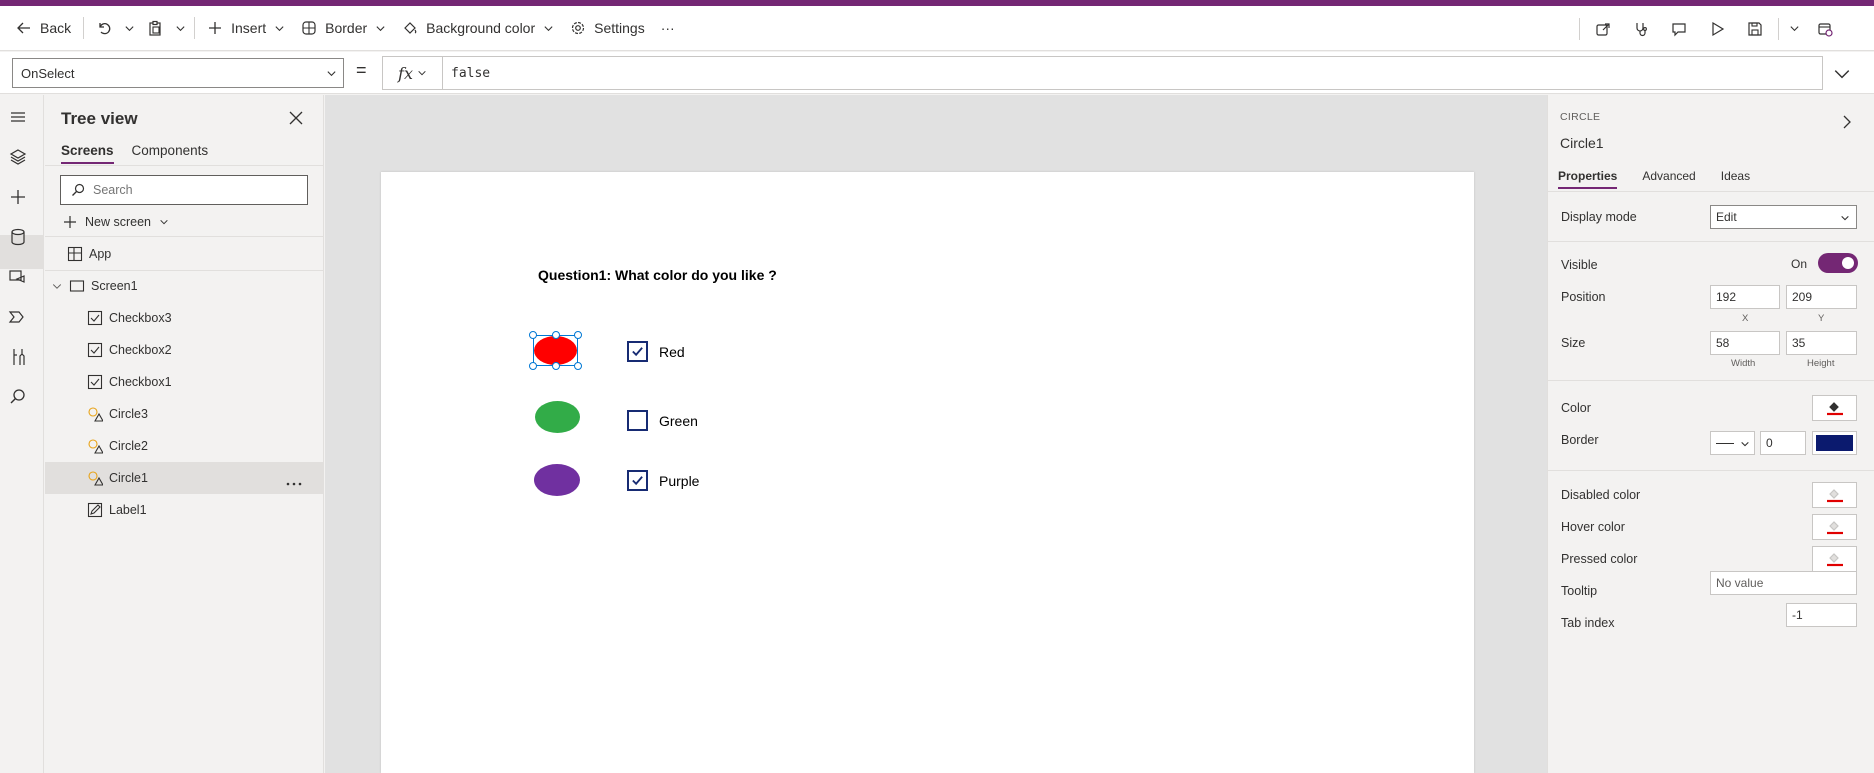  I want to click on tree-view-title: Tree view, so click(99, 118).